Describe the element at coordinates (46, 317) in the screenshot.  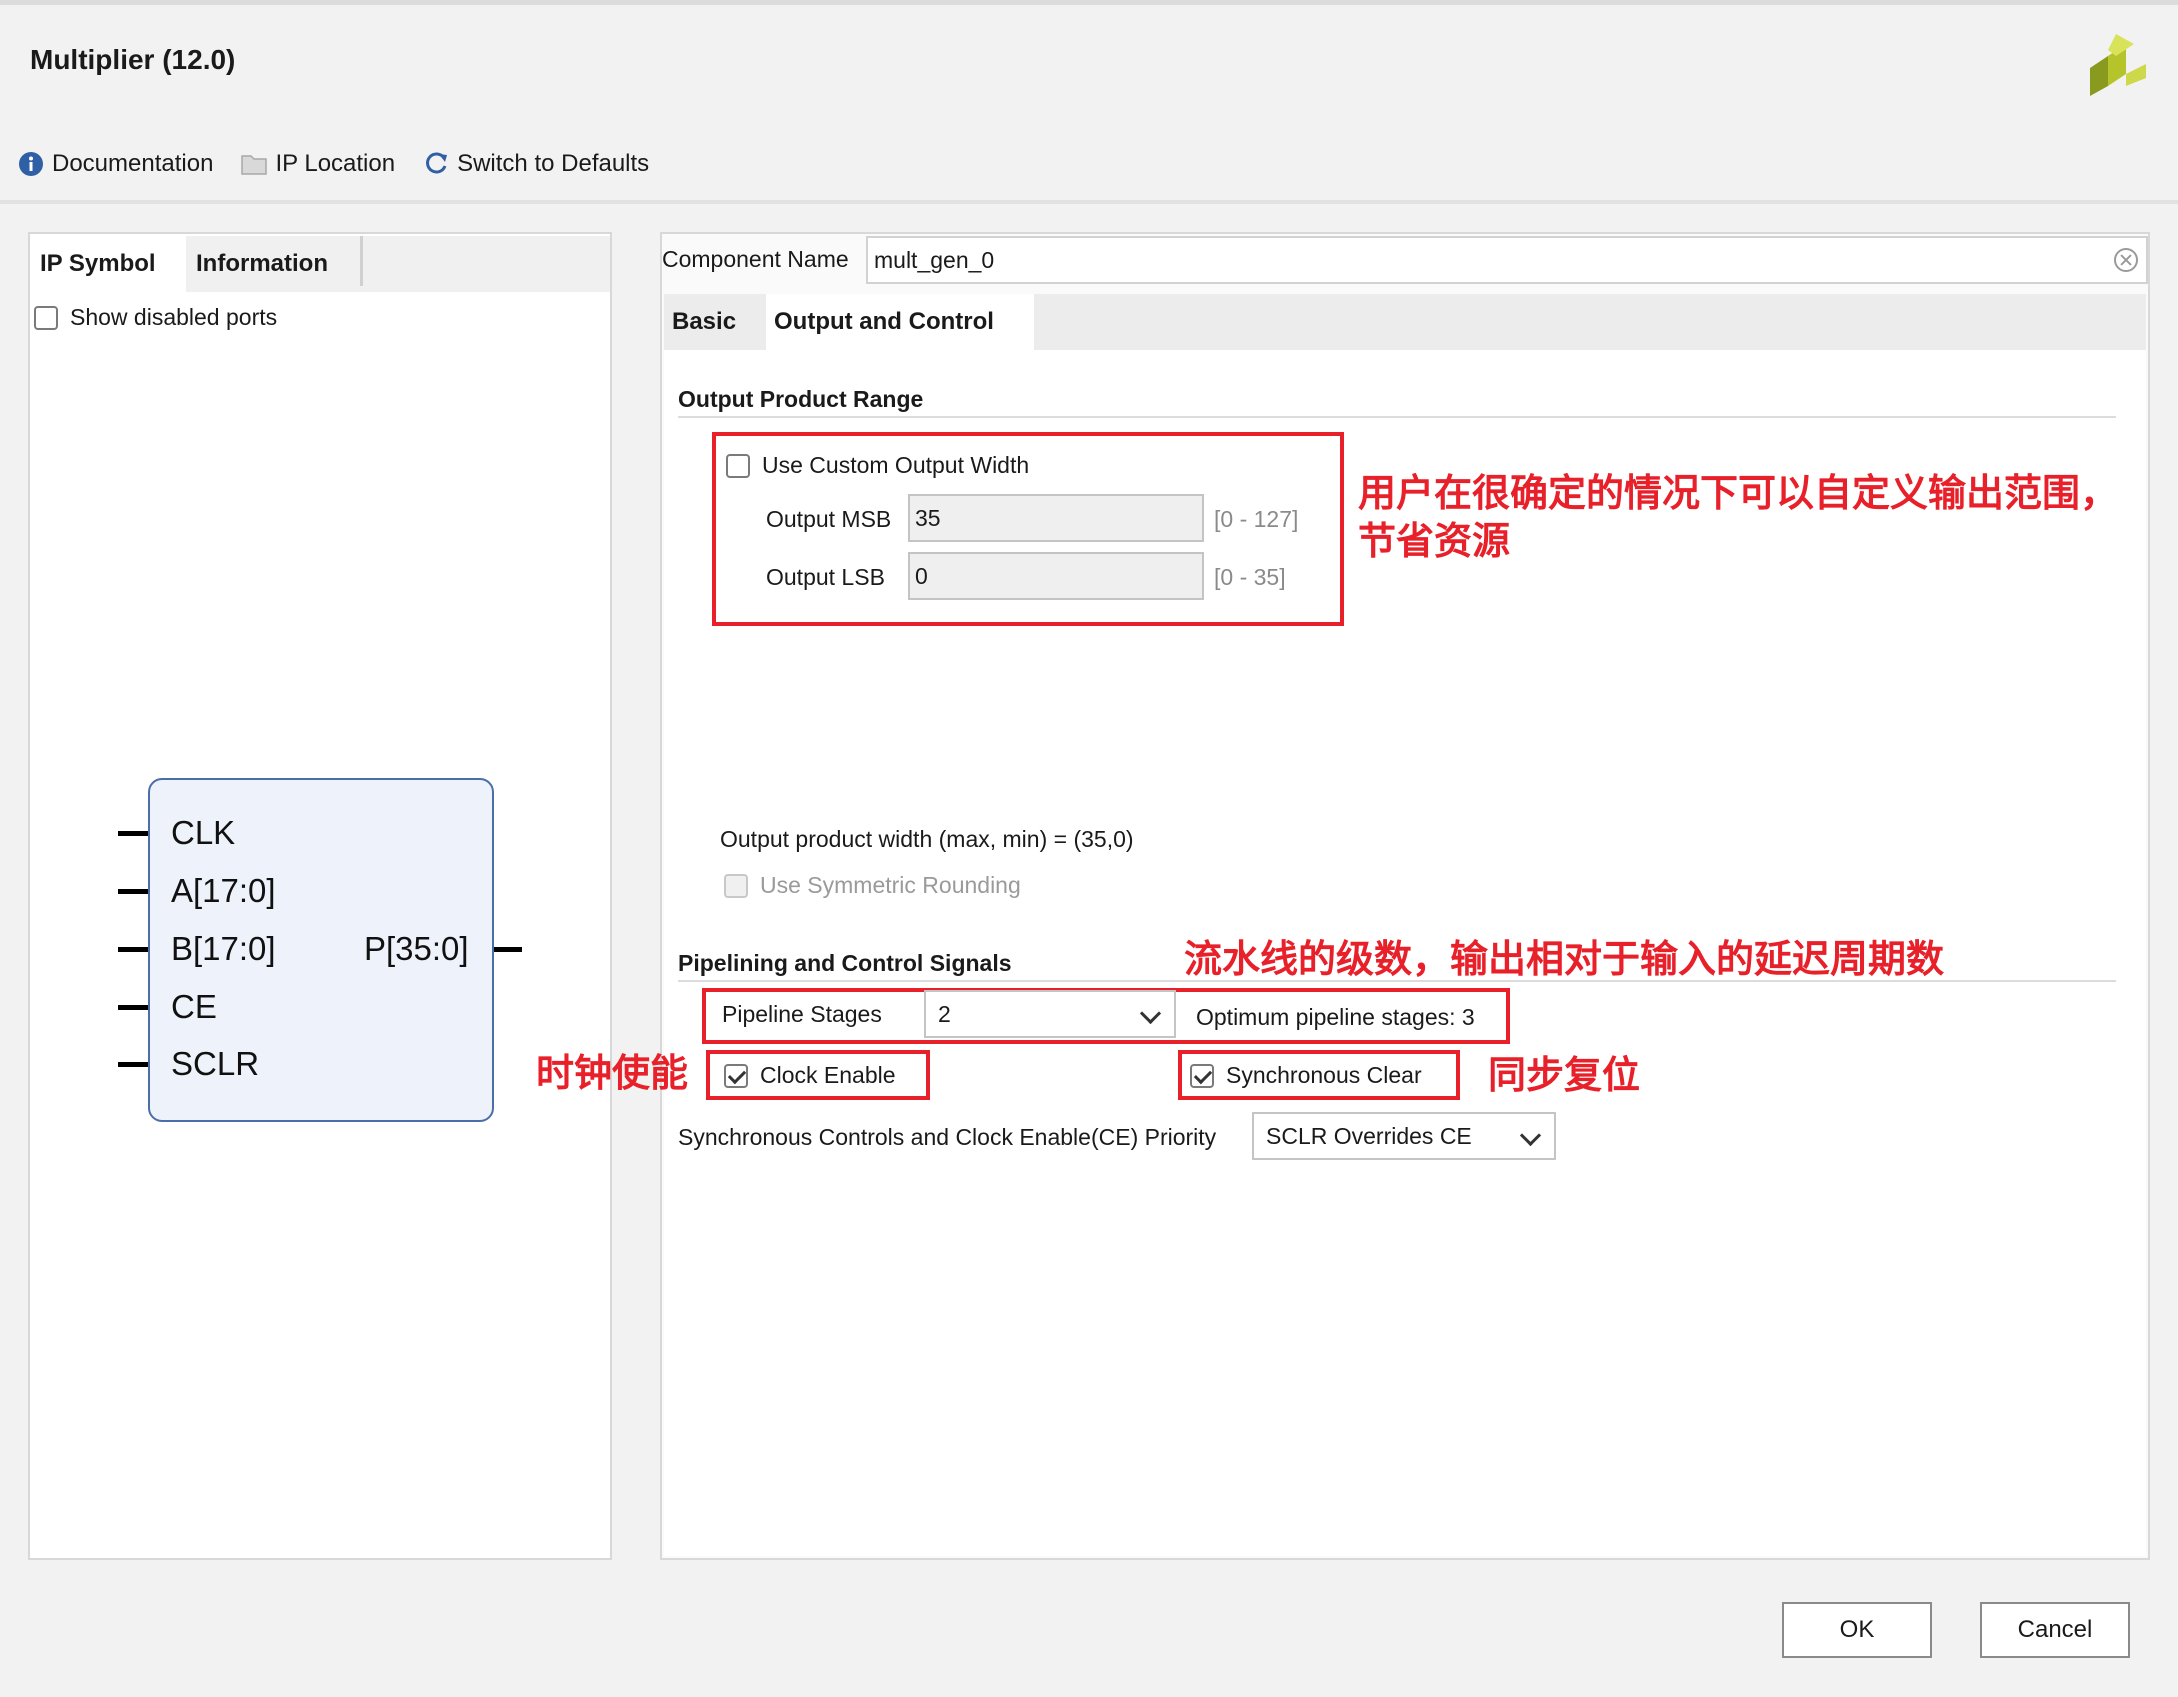
I see `show-disabled-ports-checkbox` at that location.